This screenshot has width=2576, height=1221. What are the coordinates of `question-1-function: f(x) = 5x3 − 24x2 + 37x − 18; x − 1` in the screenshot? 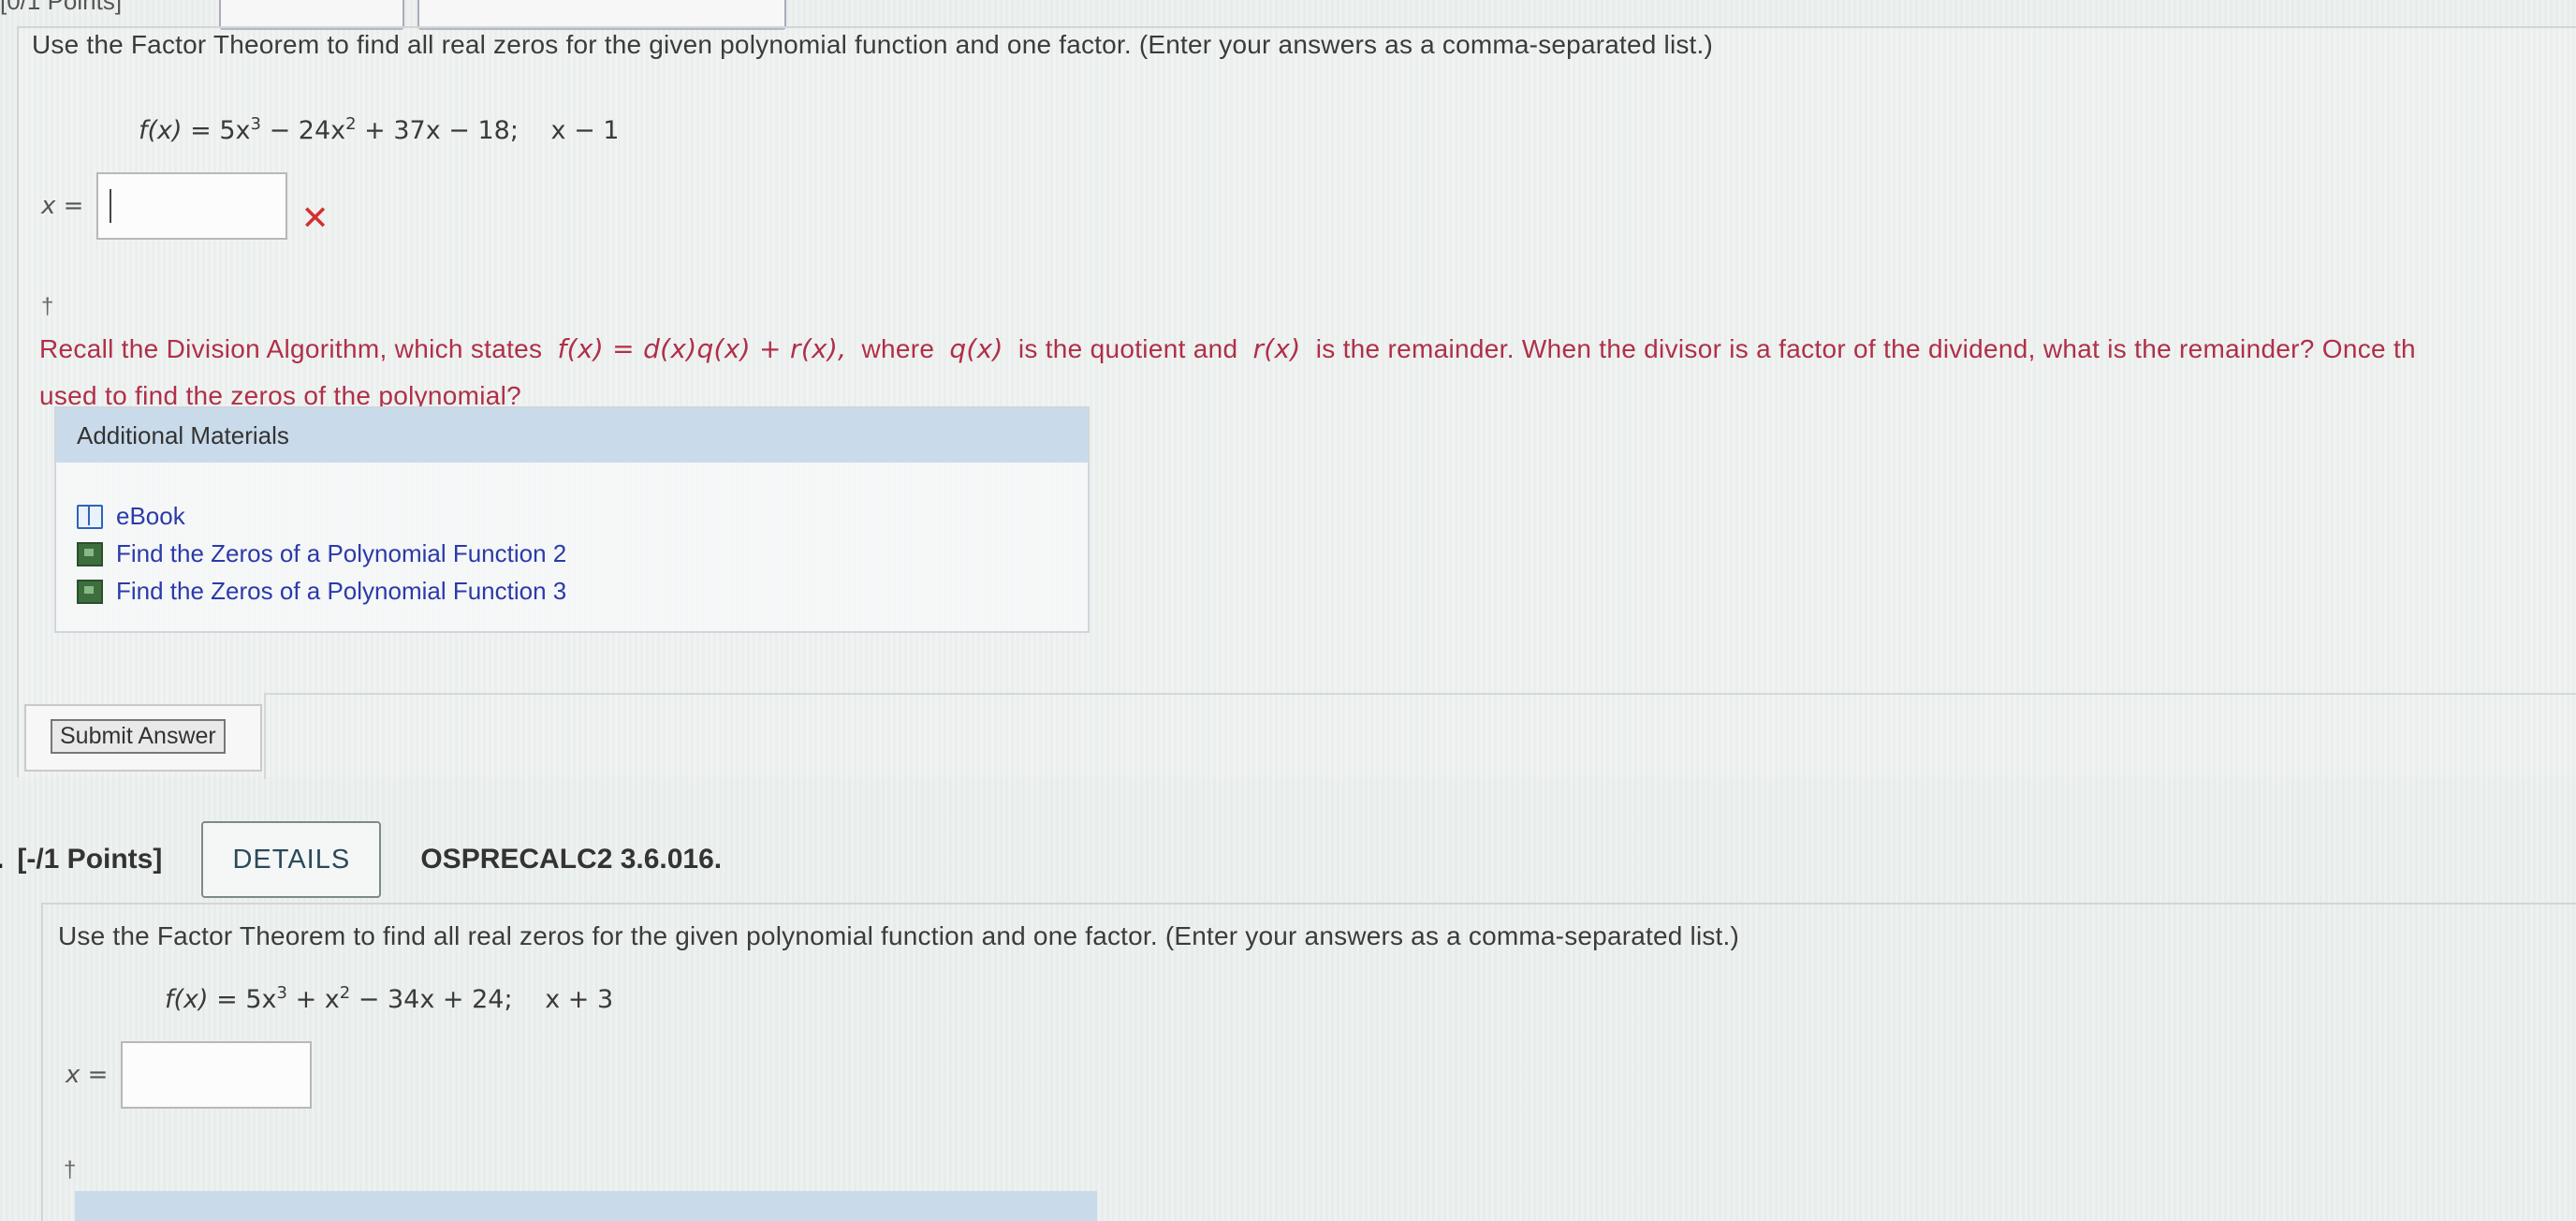 It's located at (379, 129).